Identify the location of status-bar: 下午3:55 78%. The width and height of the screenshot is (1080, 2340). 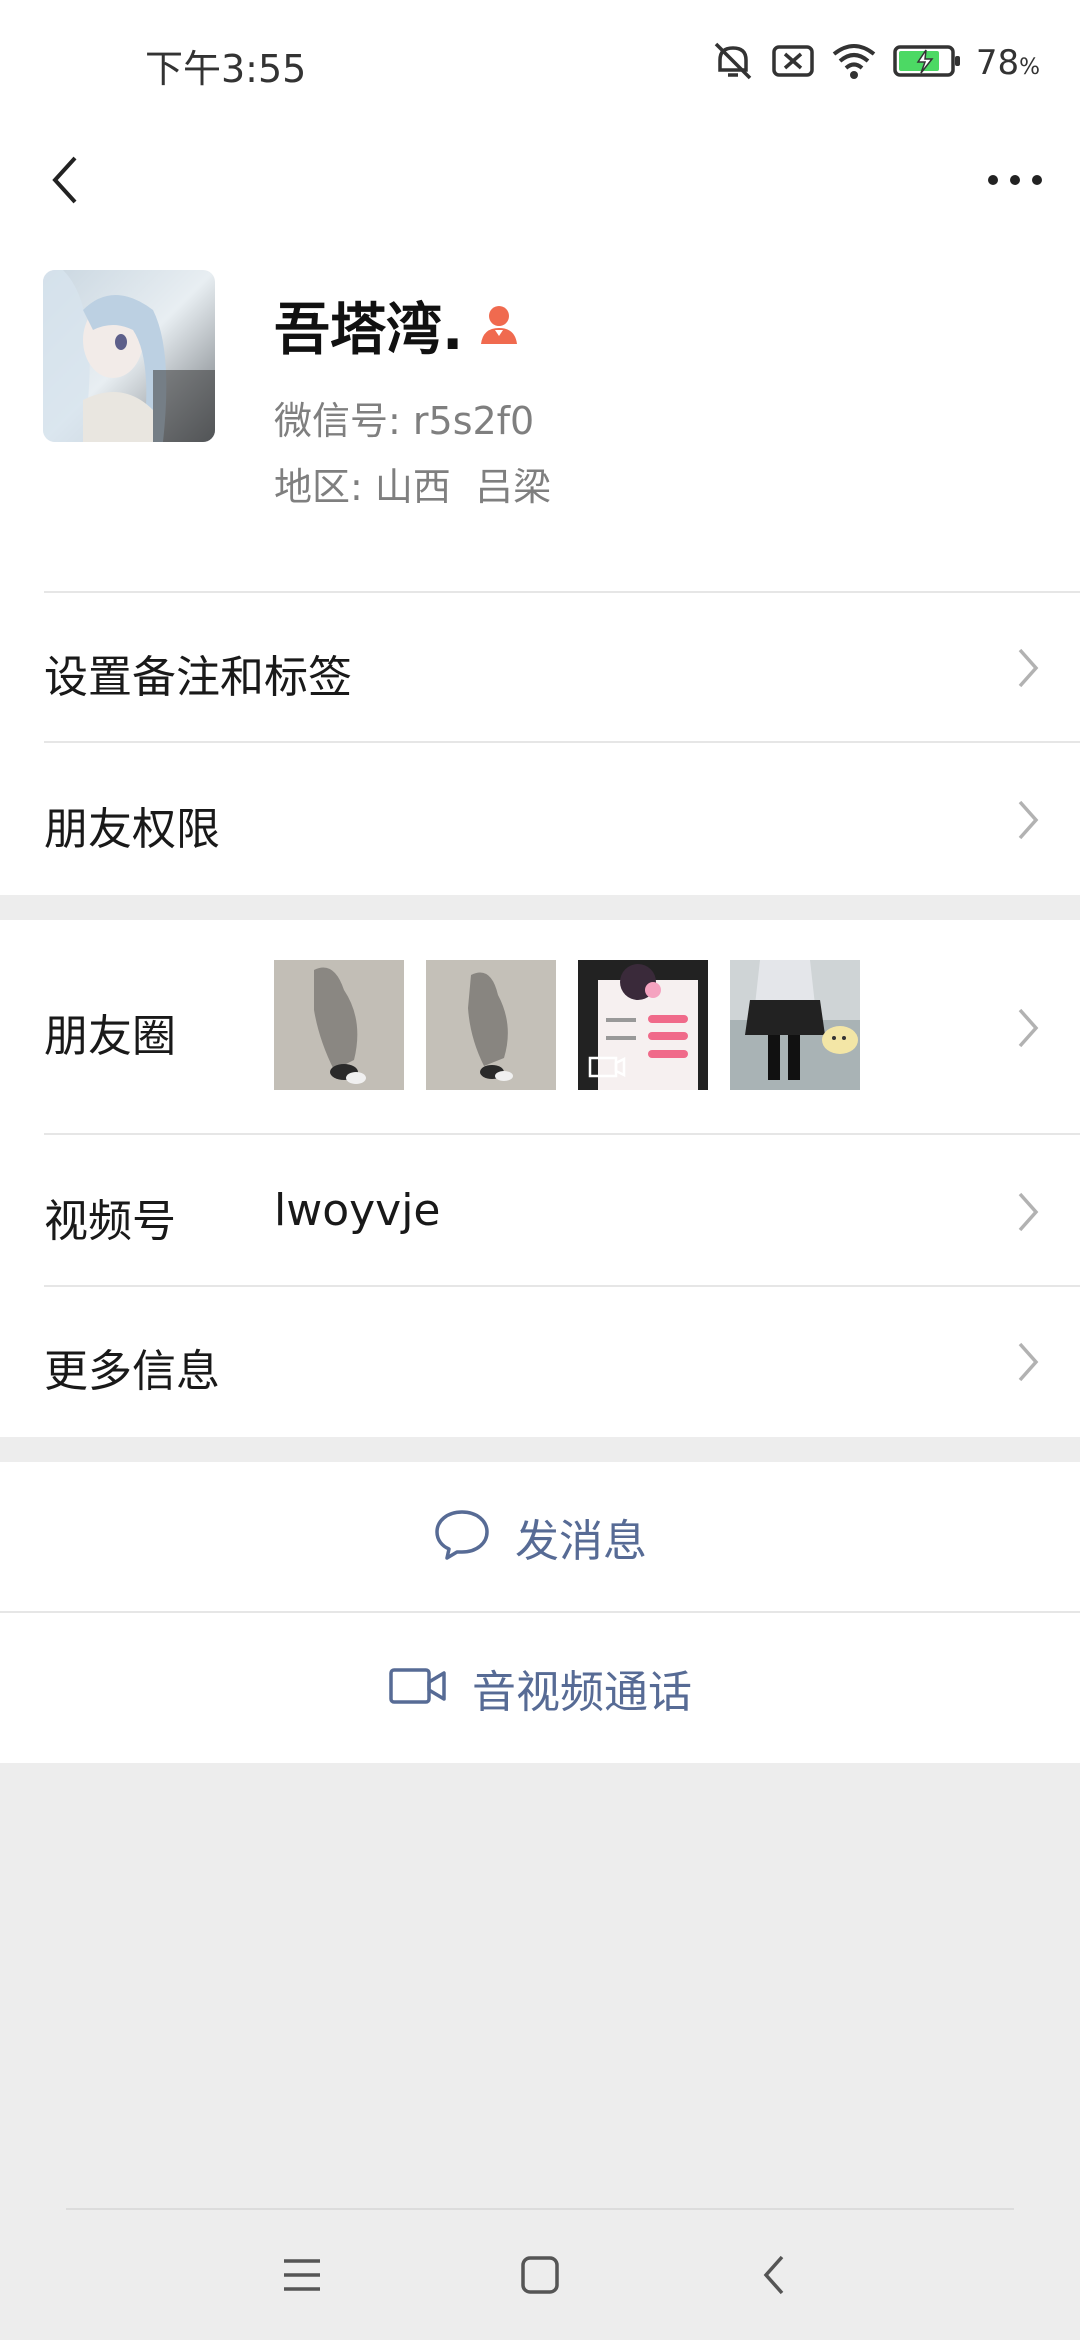
(540, 60).